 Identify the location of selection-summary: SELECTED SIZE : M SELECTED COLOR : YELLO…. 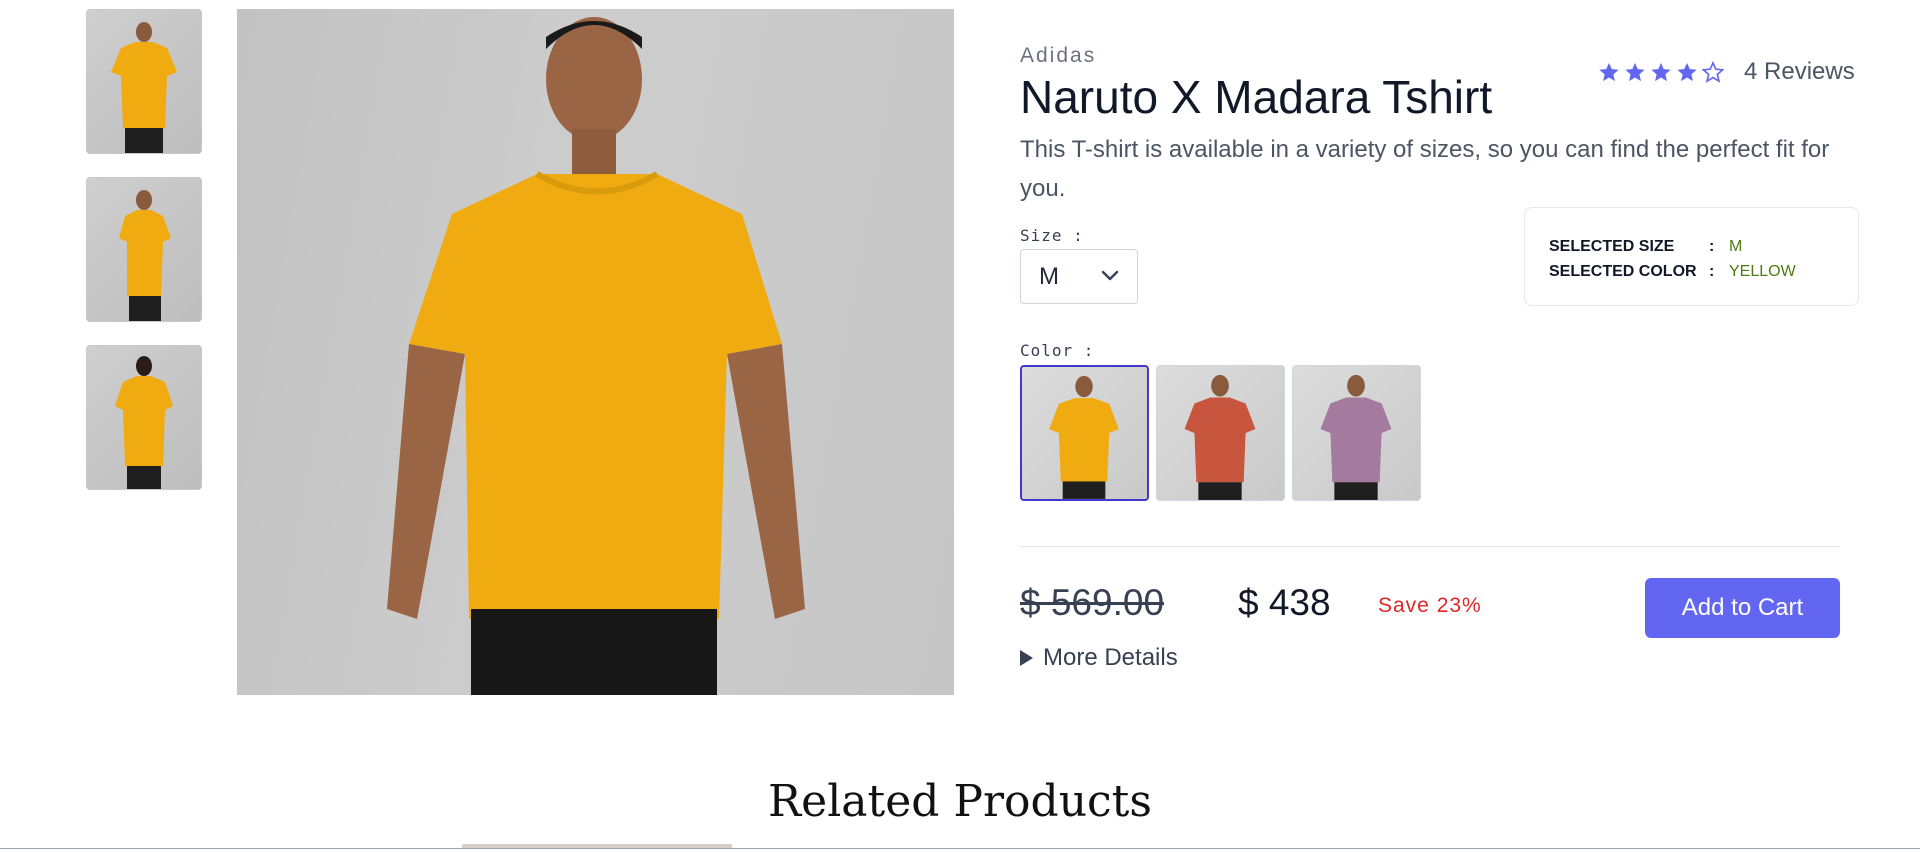
(1691, 256).